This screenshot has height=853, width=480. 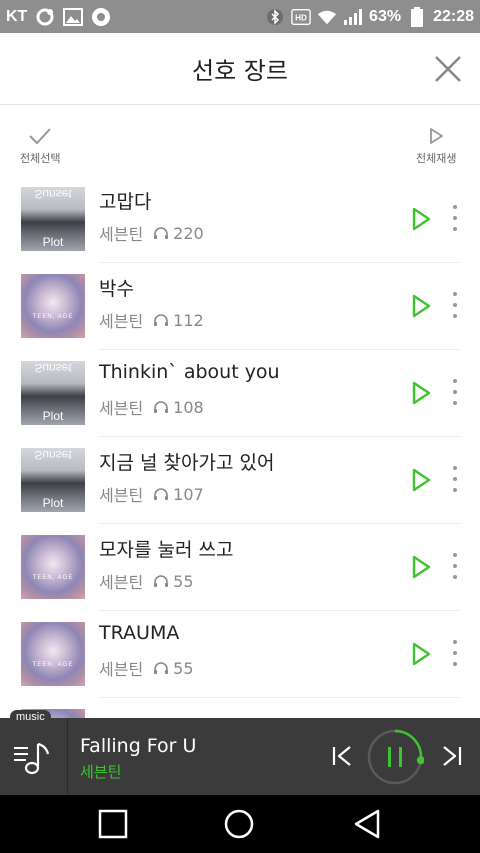 What do you see at coordinates (40, 136) in the screenshot?
I see `check-icon` at bounding box center [40, 136].